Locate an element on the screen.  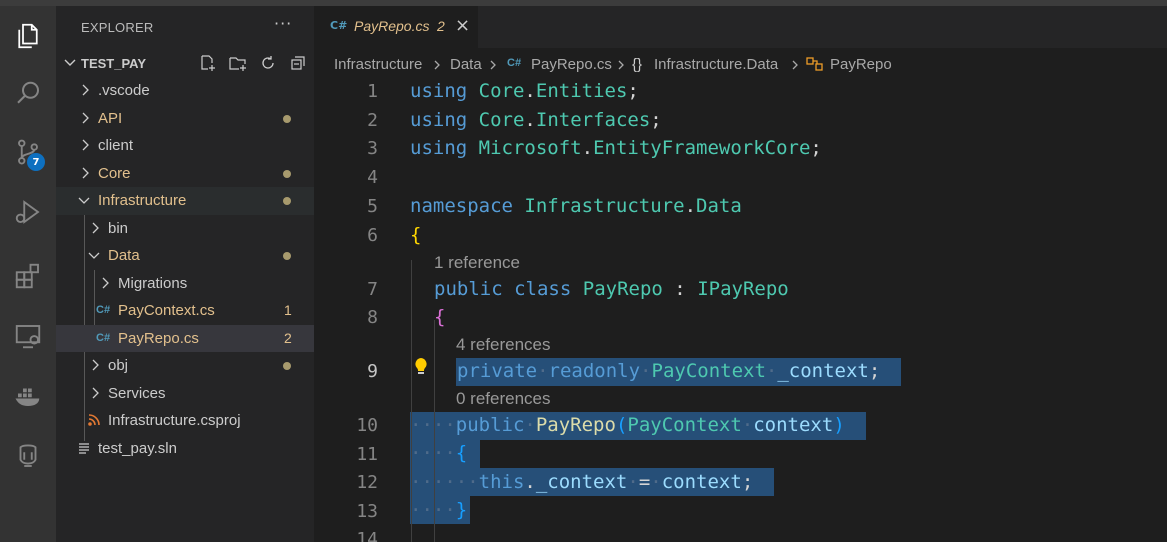
tab-payrepo: C# PayRepo.cs 2 × is located at coordinates (396, 27).